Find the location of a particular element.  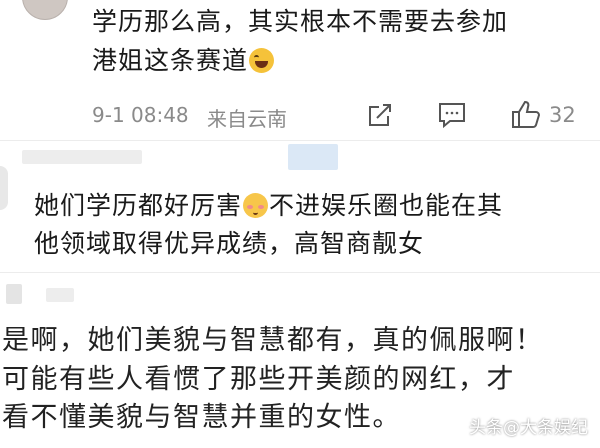

comment-text-line: 可能有些人看惯了那些开美颜的网红，才 is located at coordinates (258, 379).